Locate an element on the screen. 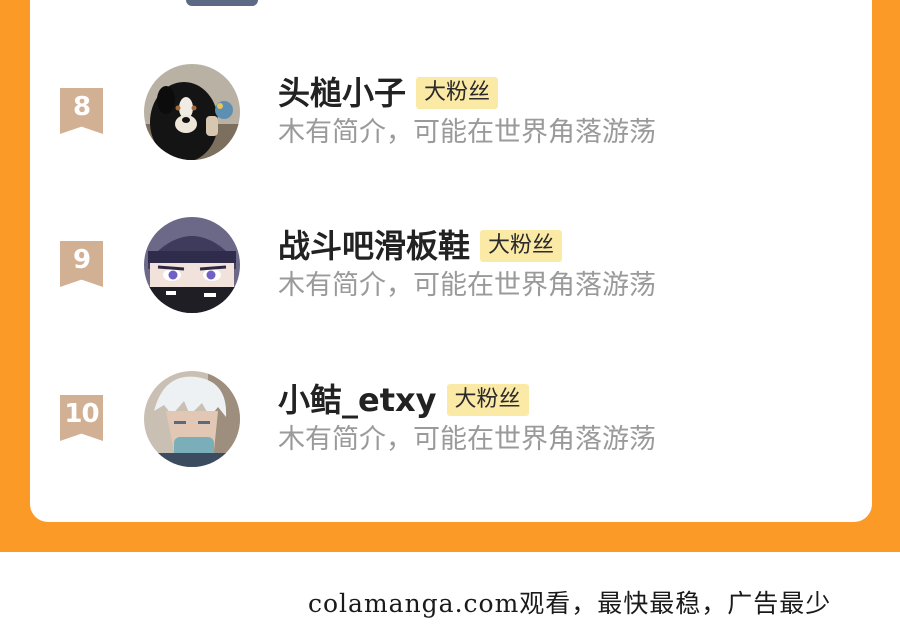 The height and width of the screenshot is (639, 900). dog-avatar-icon is located at coordinates (192, 112).